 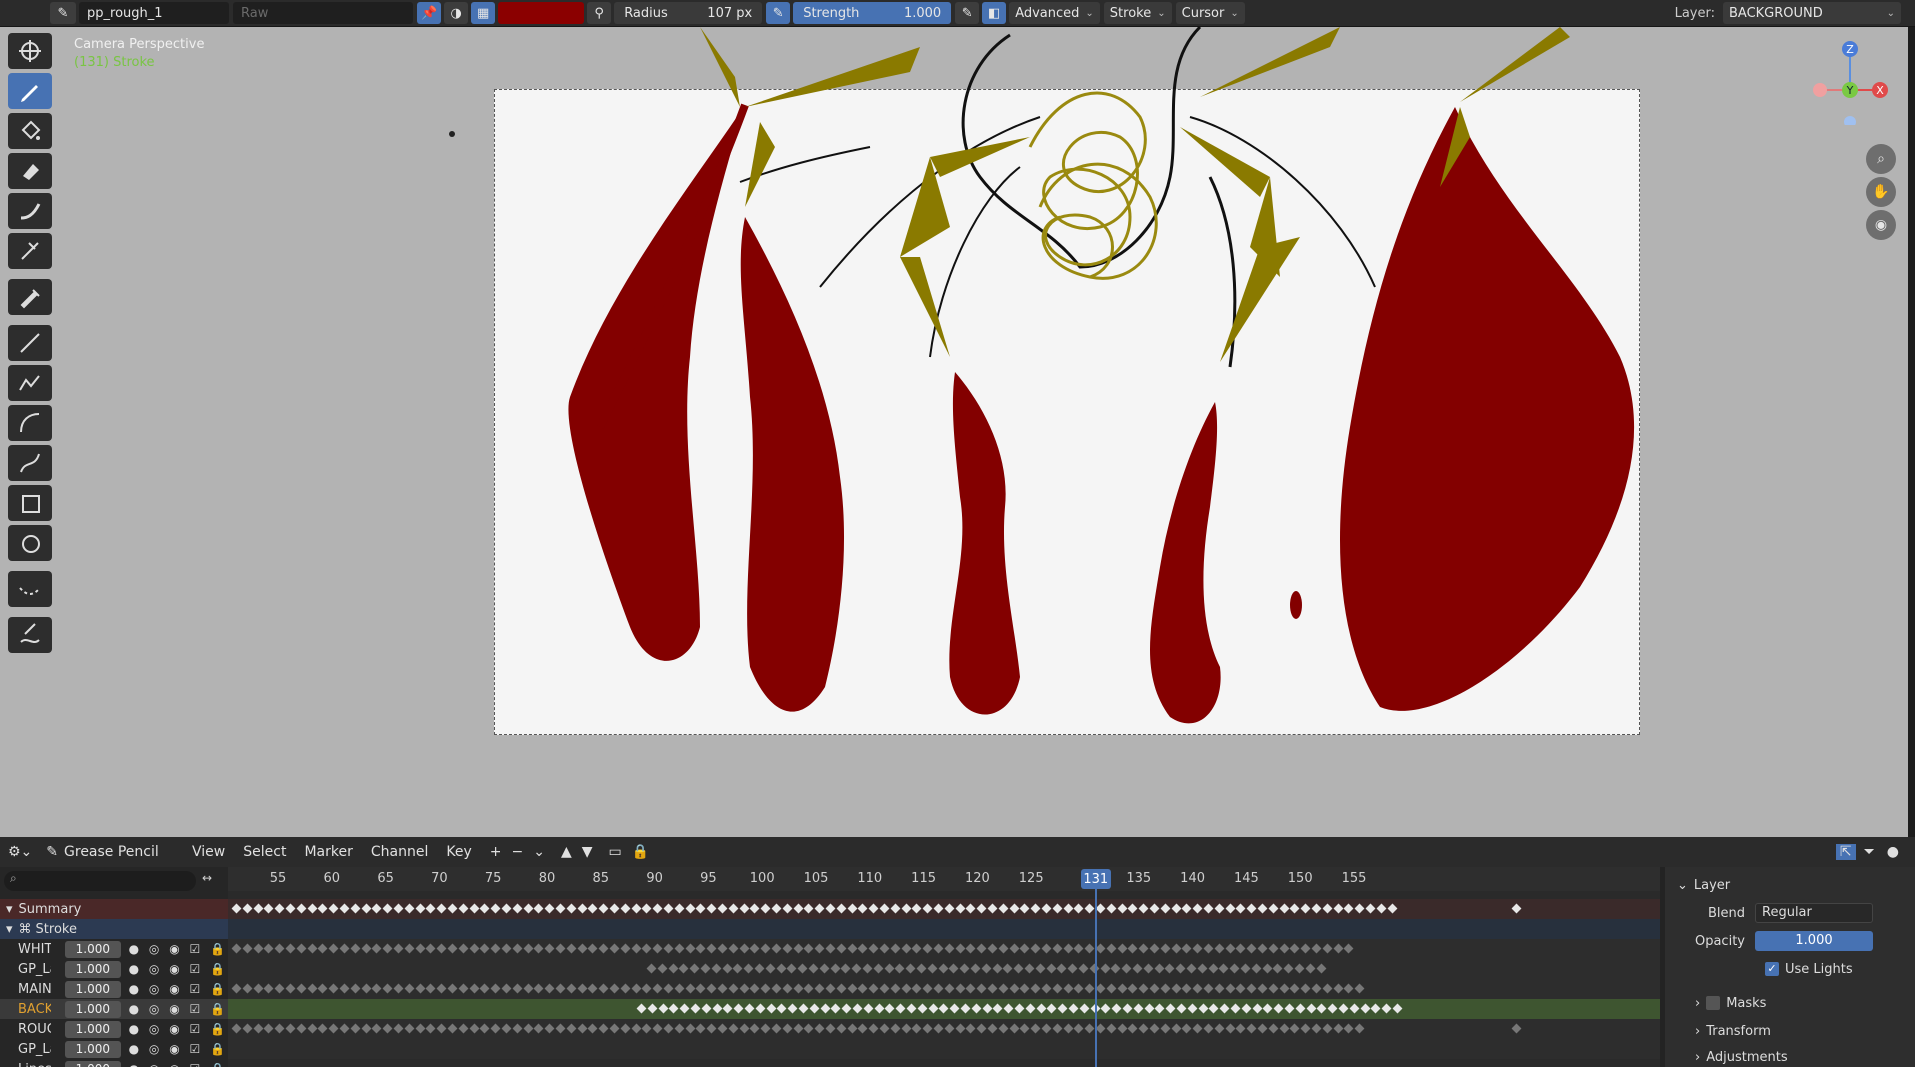 What do you see at coordinates (30, 171) in the screenshot?
I see `erase-tool` at bounding box center [30, 171].